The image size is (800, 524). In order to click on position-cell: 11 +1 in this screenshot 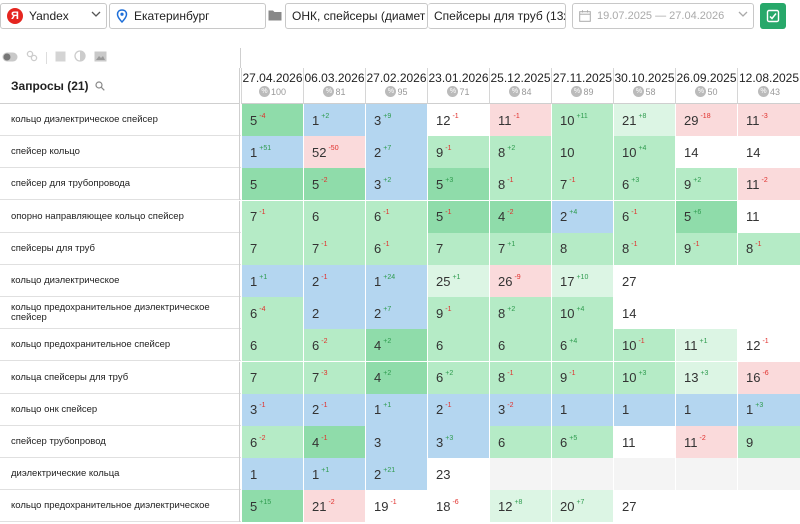, I will do `click(706, 345)`.